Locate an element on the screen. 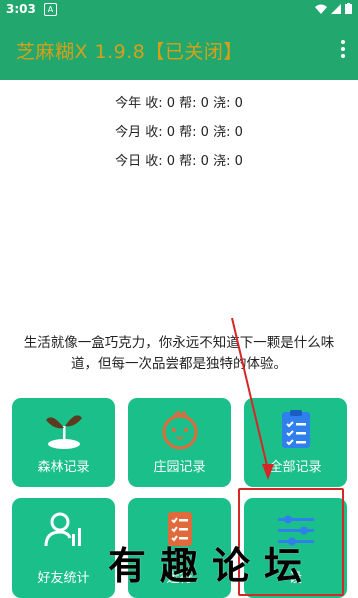  stat-month: 今月 收: 0 帮: 0 浇: 0 is located at coordinates (179, 132).